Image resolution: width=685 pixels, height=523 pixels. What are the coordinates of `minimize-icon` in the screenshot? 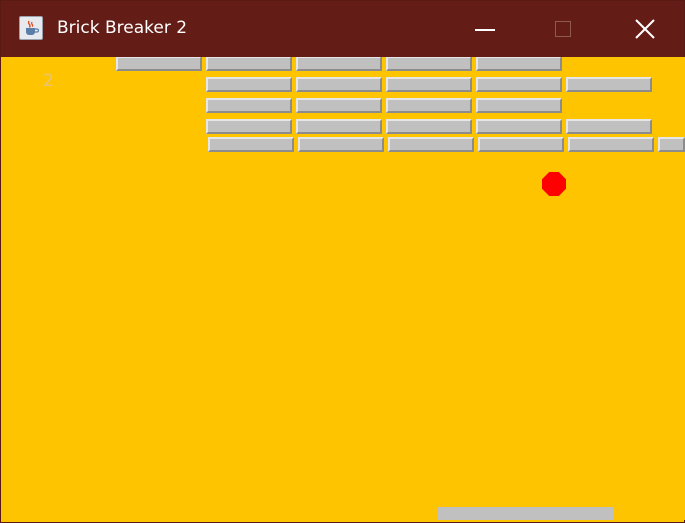 It's located at (485, 30).